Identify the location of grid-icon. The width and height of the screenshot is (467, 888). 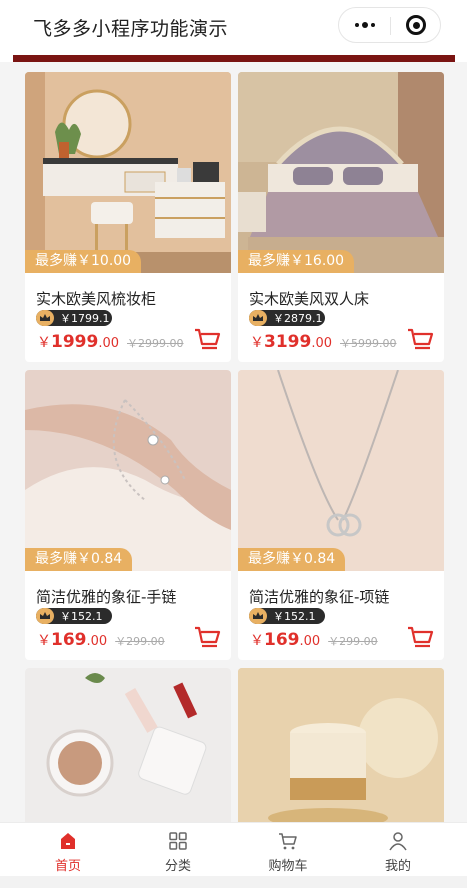
(178, 841).